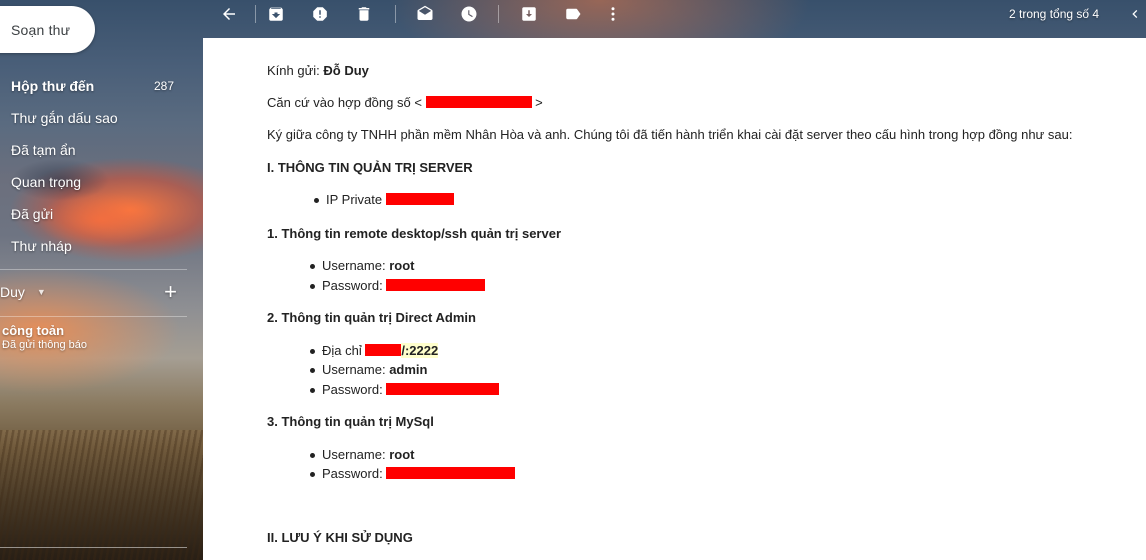 This screenshot has height=560, width=1146. What do you see at coordinates (12, 292) in the screenshot?
I see `account-name: Duy` at bounding box center [12, 292].